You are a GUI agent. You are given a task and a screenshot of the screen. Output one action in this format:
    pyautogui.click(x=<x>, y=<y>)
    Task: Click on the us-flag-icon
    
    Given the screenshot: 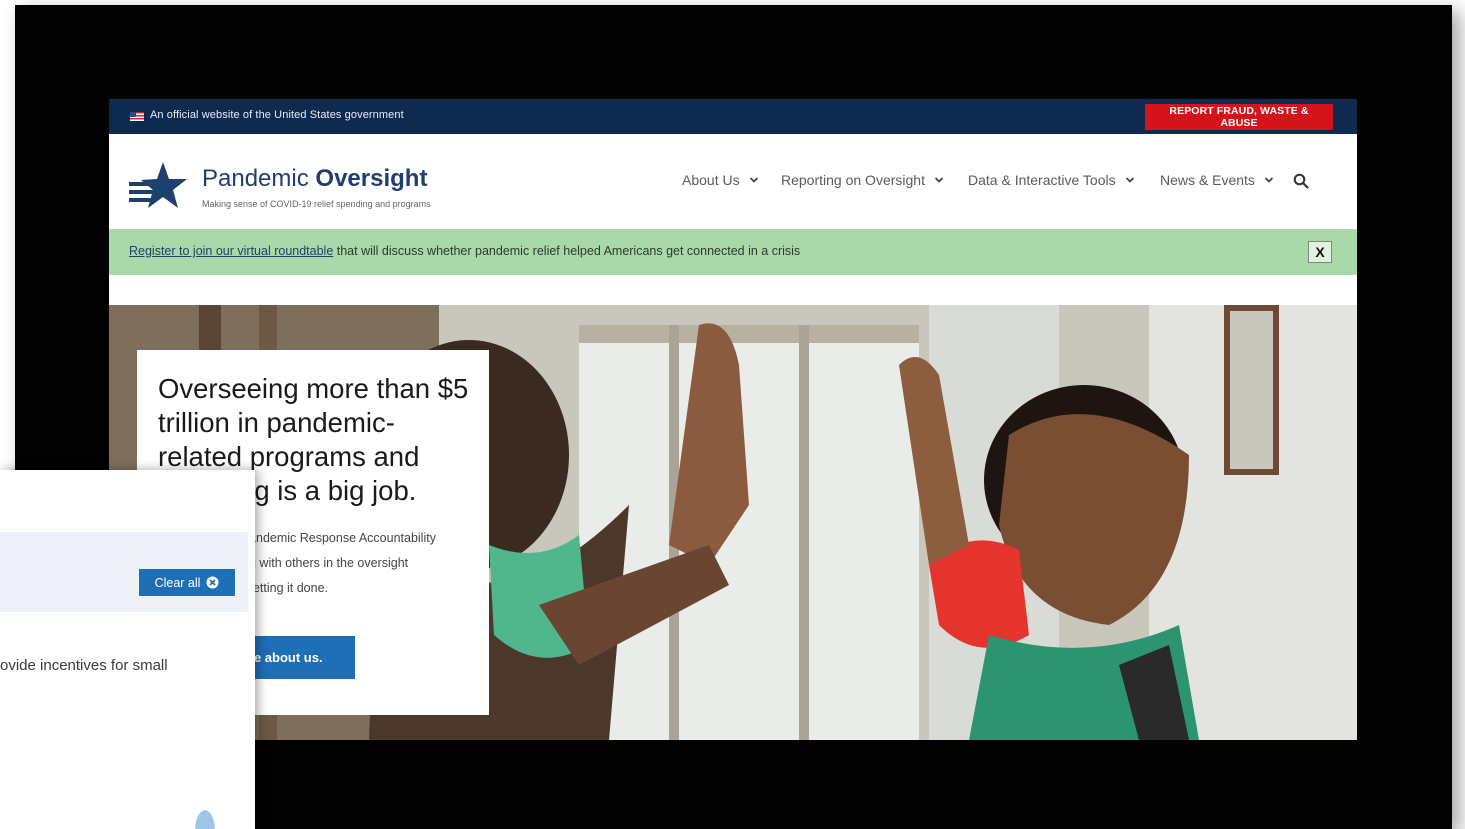 What is the action you would take?
    pyautogui.click(x=137, y=116)
    